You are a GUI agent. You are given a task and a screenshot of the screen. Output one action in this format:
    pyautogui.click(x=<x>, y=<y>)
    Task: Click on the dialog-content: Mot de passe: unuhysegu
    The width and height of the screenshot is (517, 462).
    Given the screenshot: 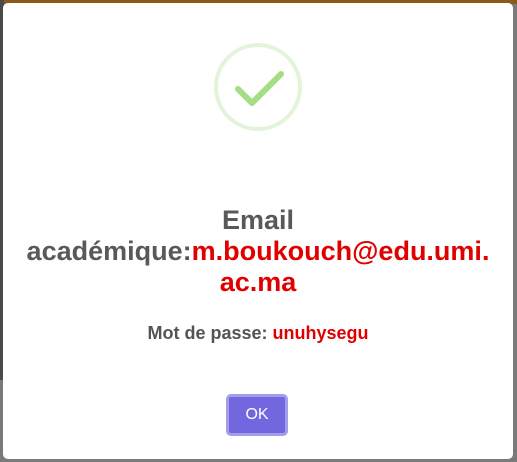 What is the action you would take?
    pyautogui.click(x=258, y=333)
    